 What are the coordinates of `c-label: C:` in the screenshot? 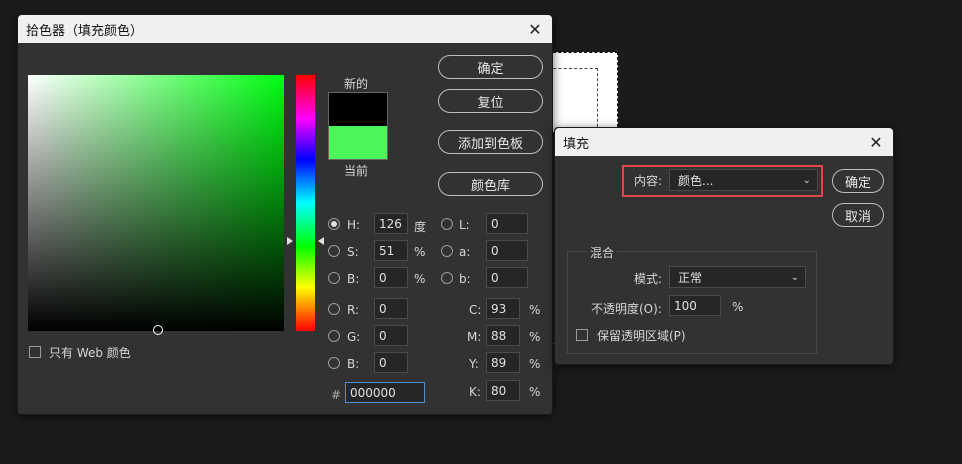 It's located at (475, 310).